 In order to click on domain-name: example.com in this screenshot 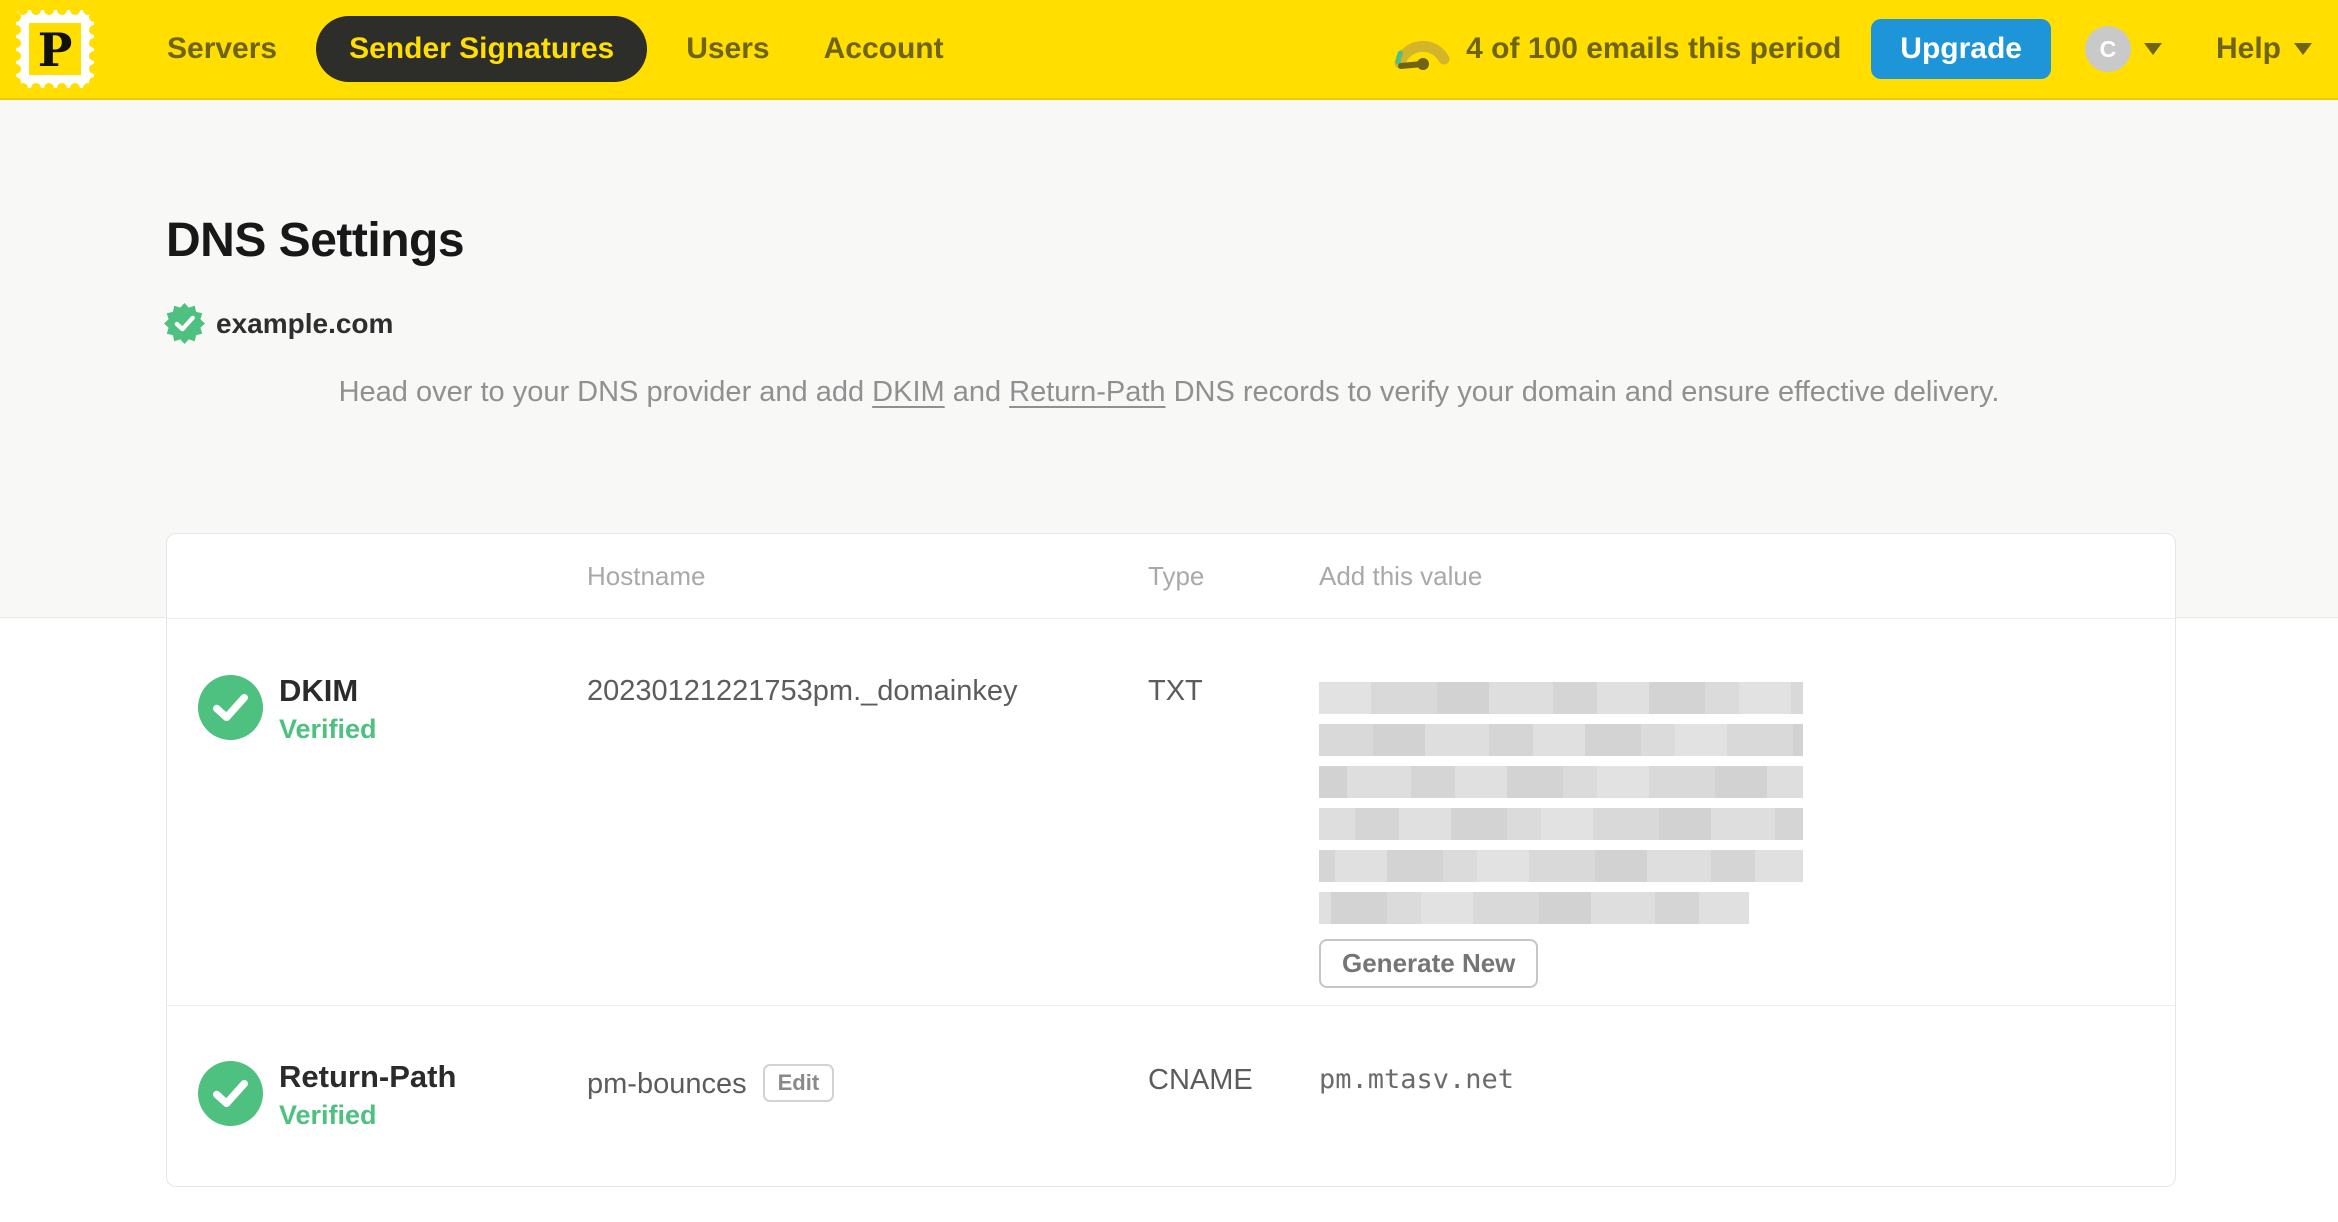, I will do `click(305, 323)`.